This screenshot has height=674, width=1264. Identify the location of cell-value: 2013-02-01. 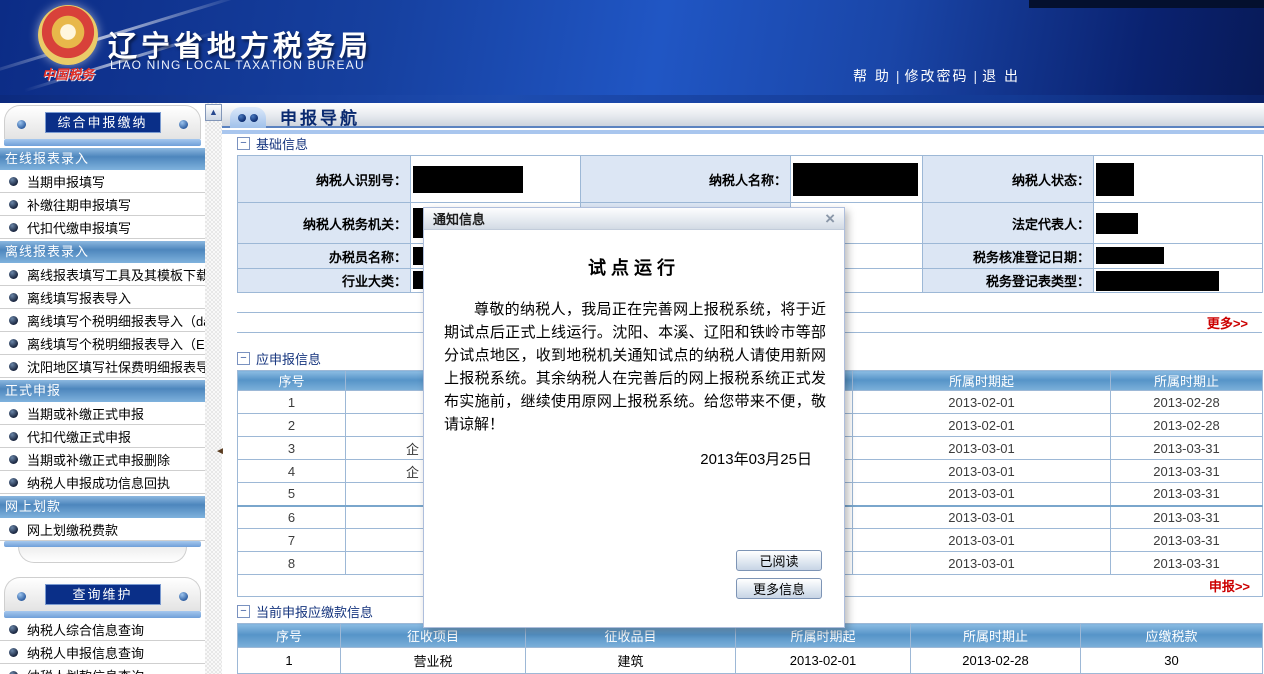
(823, 660).